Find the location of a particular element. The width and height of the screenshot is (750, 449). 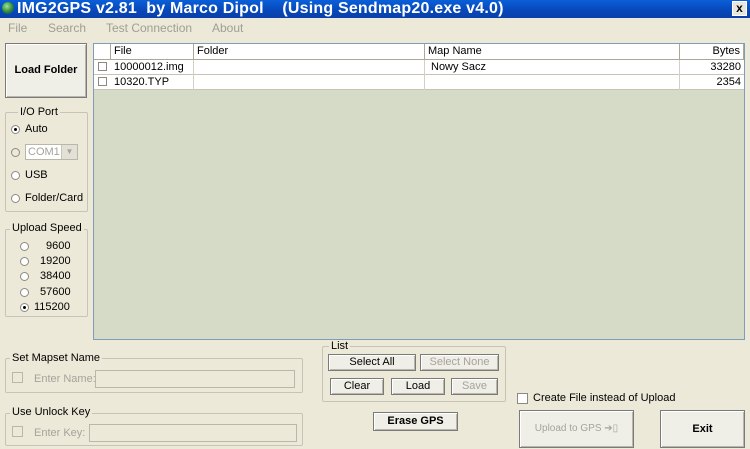

speed-19200-label: 19200 is located at coordinates (55, 261).